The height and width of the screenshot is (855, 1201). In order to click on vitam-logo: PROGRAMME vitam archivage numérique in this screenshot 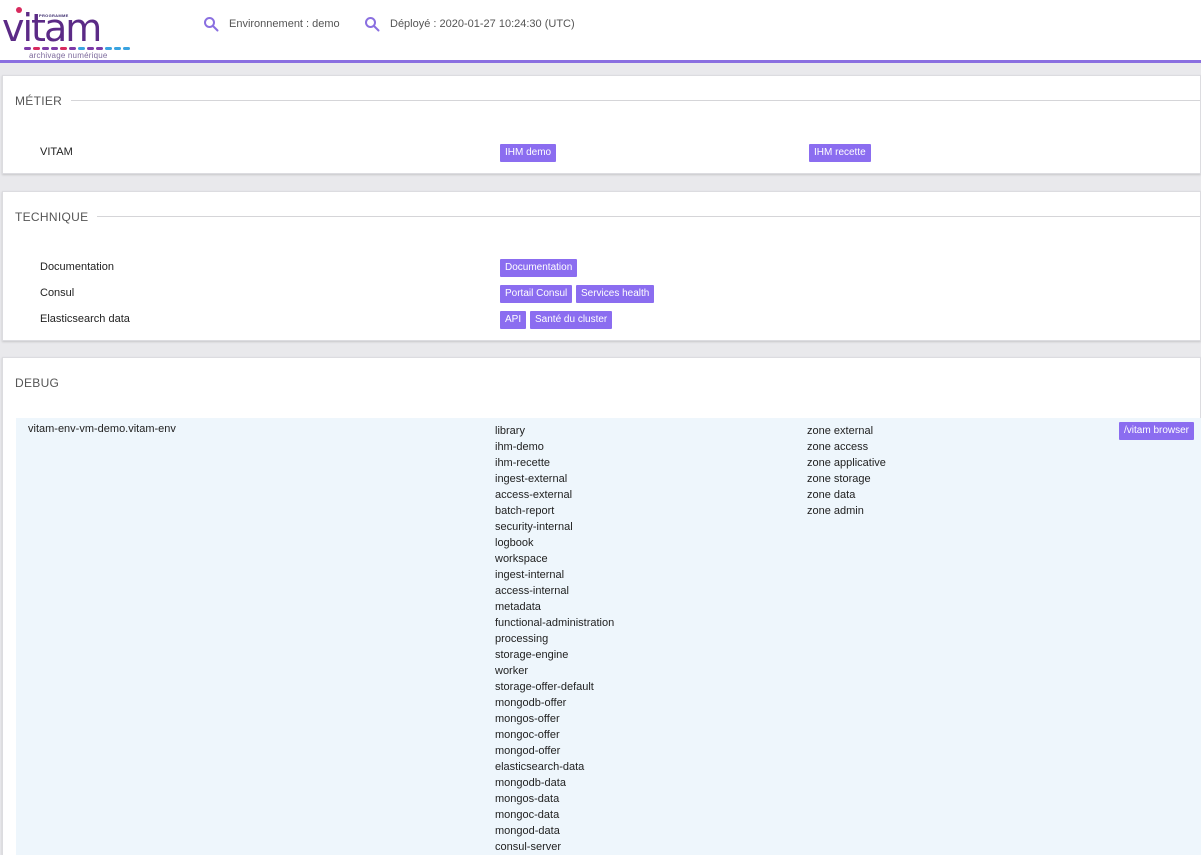, I will do `click(77, 32)`.